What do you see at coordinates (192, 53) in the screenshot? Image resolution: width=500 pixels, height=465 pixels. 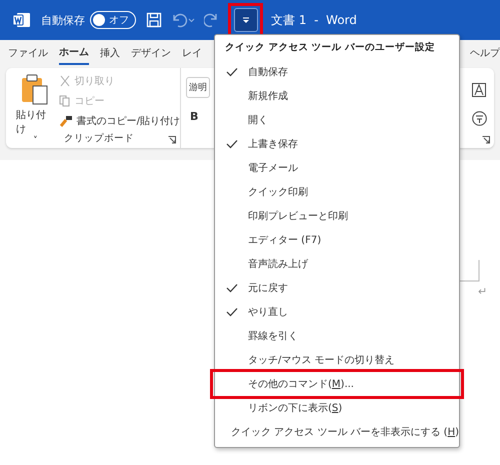 I see `ribbon-tab: レイ` at bounding box center [192, 53].